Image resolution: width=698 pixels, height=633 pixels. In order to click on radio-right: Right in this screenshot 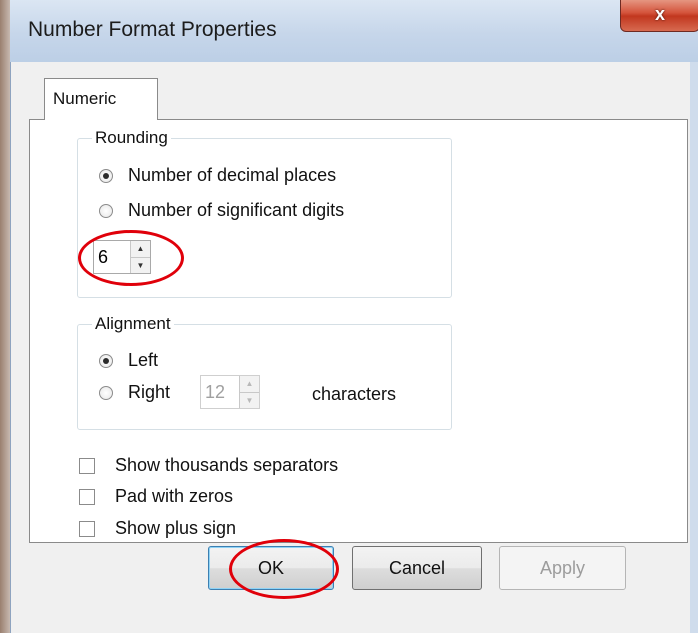, I will do `click(134, 392)`.